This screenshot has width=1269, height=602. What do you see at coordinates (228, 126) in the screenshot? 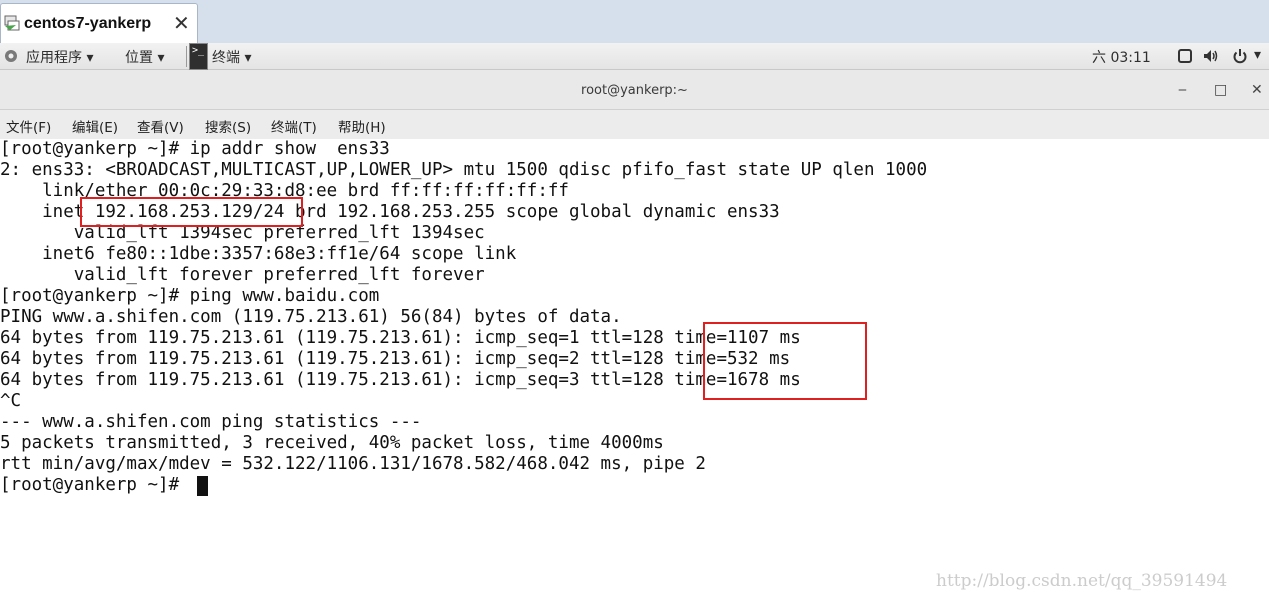
I see `menu-search: 搜索(S)` at bounding box center [228, 126].